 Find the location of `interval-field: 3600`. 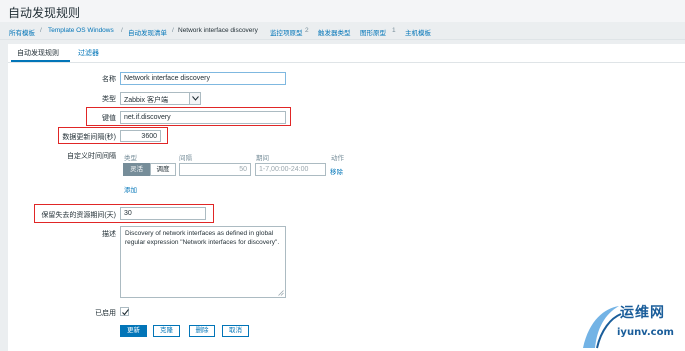

interval-field: 3600 is located at coordinates (140, 136).